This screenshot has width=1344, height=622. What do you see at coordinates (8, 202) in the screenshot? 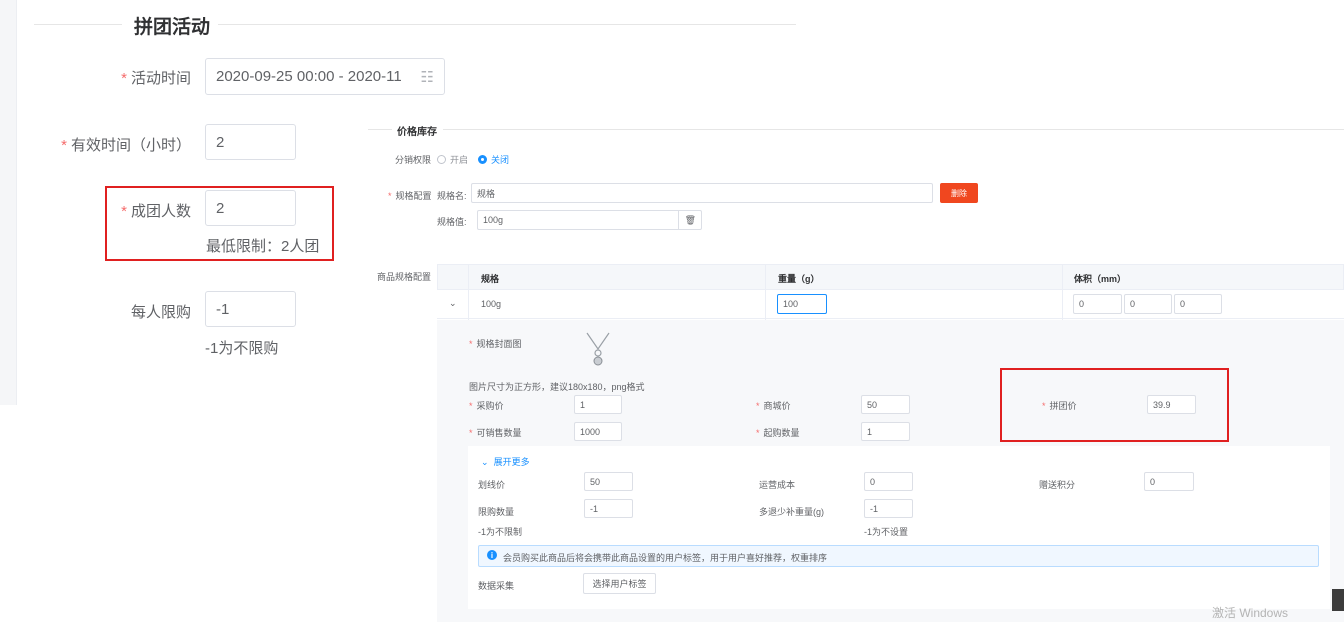
I see `left-gutter` at bounding box center [8, 202].